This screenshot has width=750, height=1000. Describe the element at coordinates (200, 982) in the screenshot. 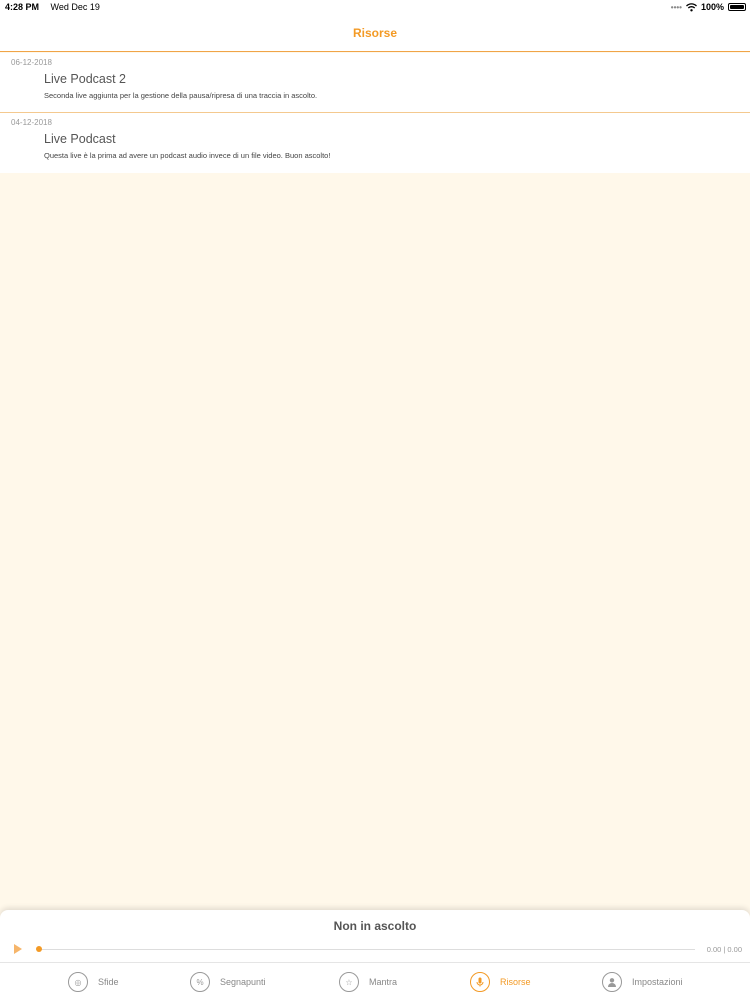

I see `percent-icon: %` at that location.